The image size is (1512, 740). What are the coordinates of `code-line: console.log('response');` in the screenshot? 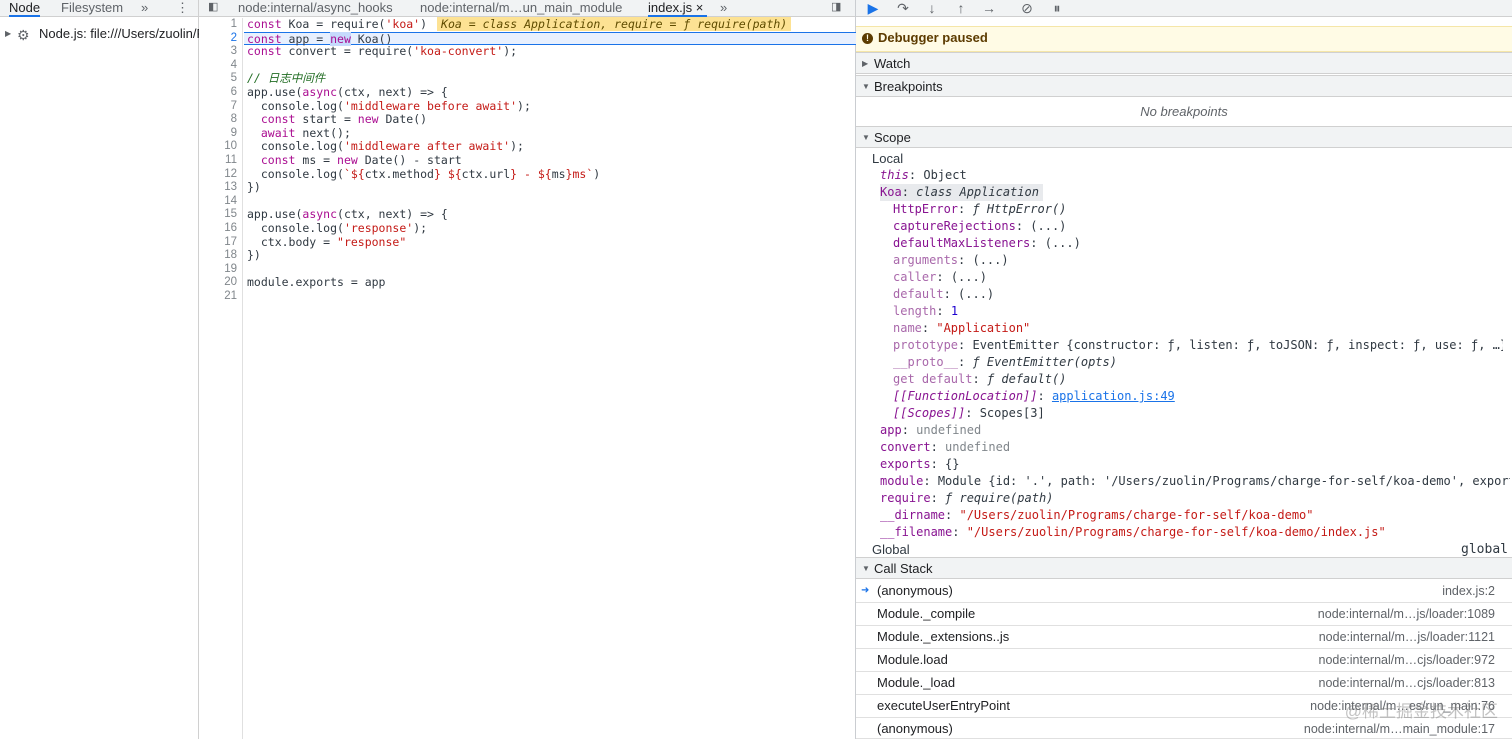 It's located at (337, 227).